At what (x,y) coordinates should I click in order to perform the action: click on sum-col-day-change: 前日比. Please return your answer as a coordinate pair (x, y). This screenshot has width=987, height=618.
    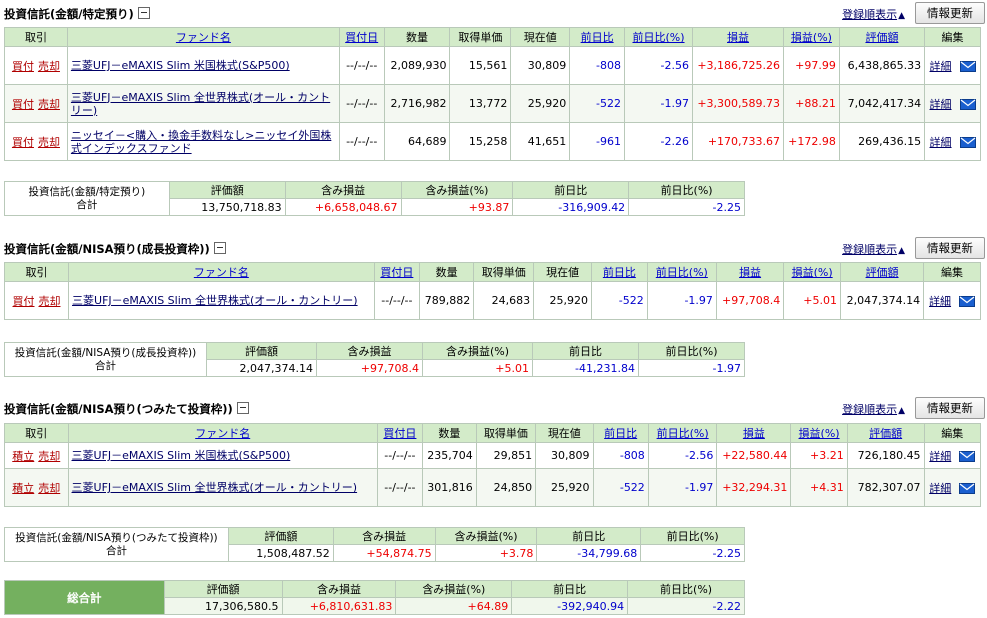
    Looking at the image, I should click on (571, 190).